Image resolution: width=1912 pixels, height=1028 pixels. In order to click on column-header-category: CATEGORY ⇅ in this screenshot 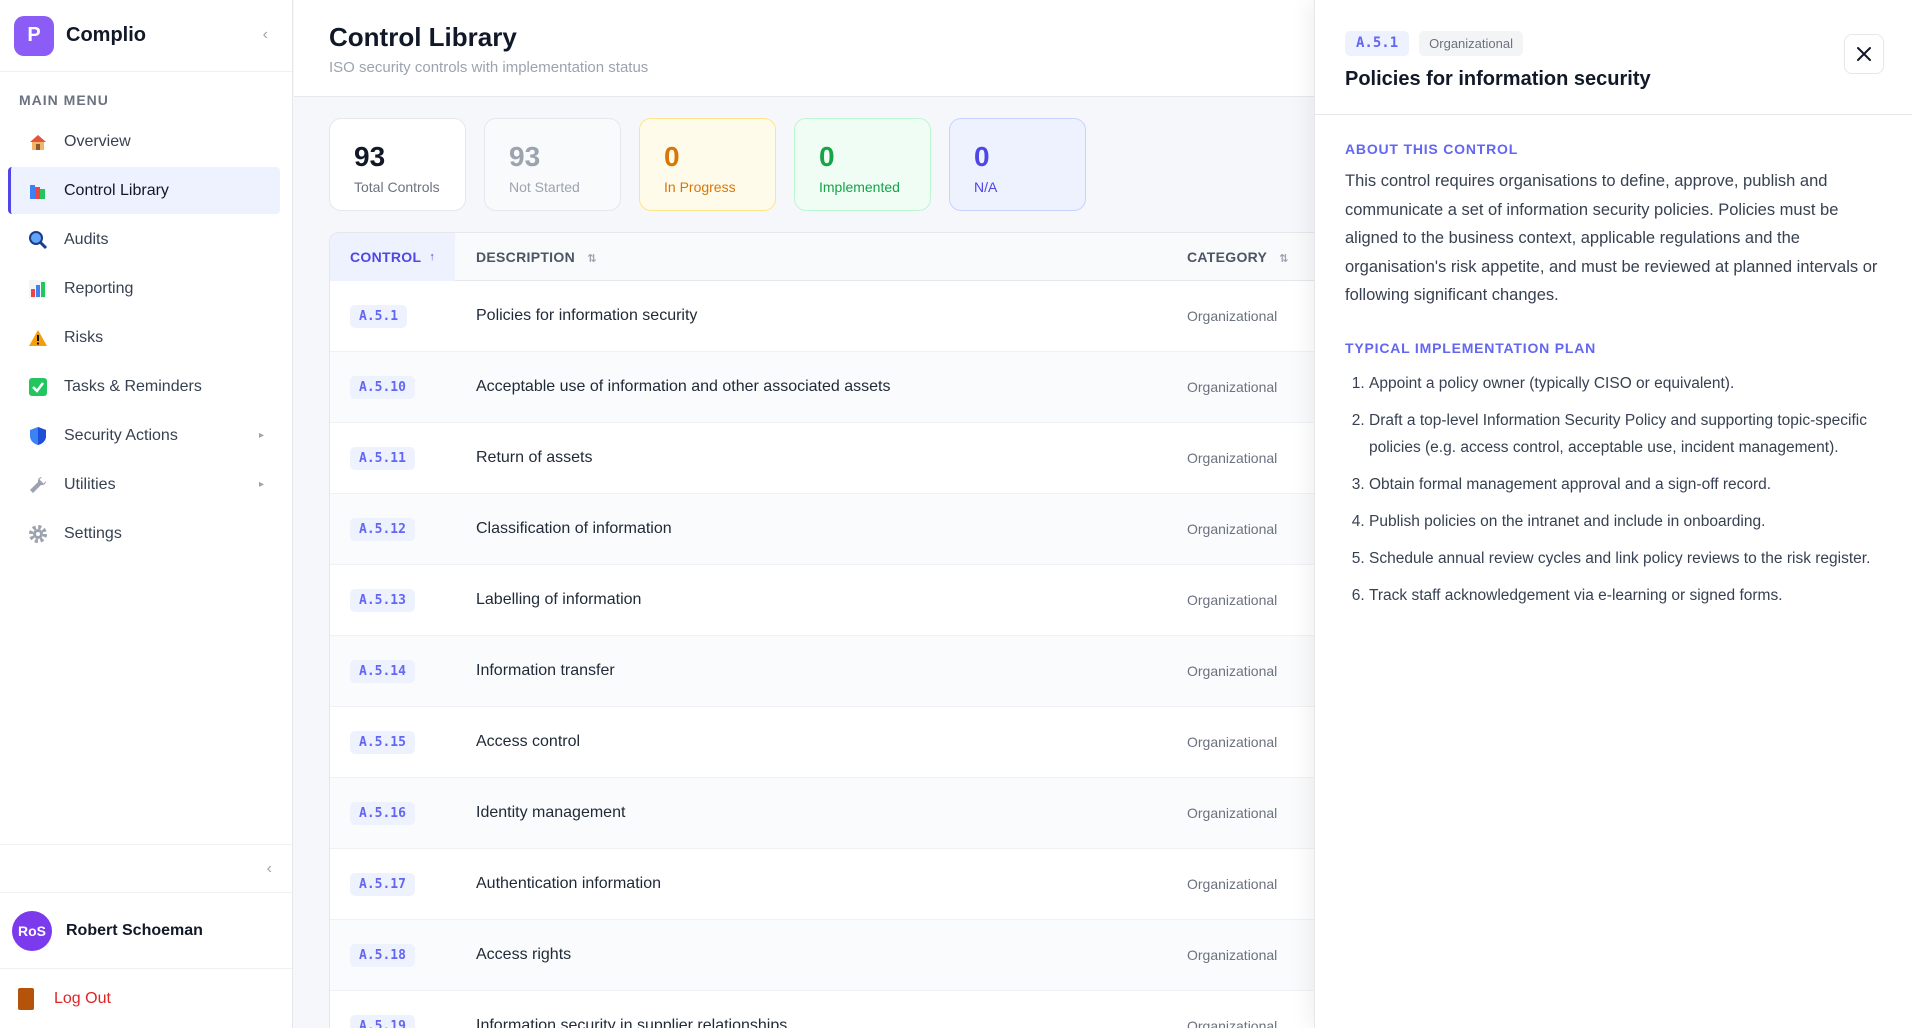, I will do `click(1238, 257)`.